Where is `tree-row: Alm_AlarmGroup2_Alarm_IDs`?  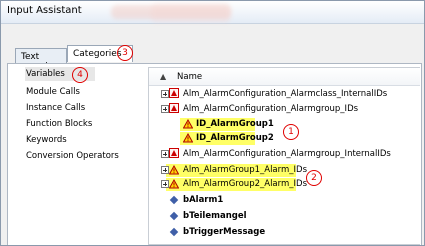 tree-row: Alm_AlarmGroup2_Alarm_IDs is located at coordinates (284, 184).